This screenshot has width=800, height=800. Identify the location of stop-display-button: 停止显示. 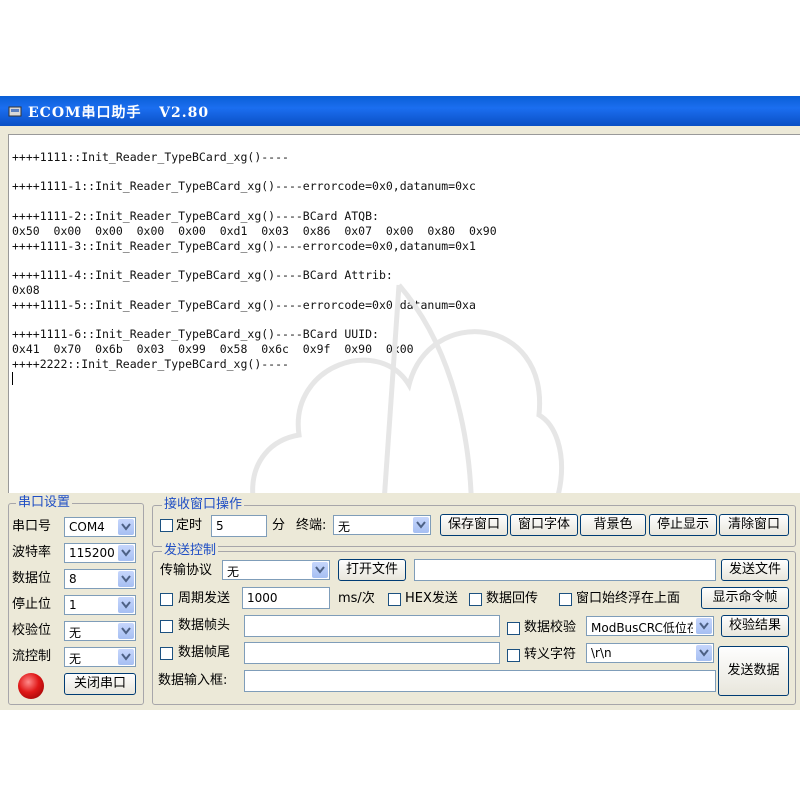
(683, 525).